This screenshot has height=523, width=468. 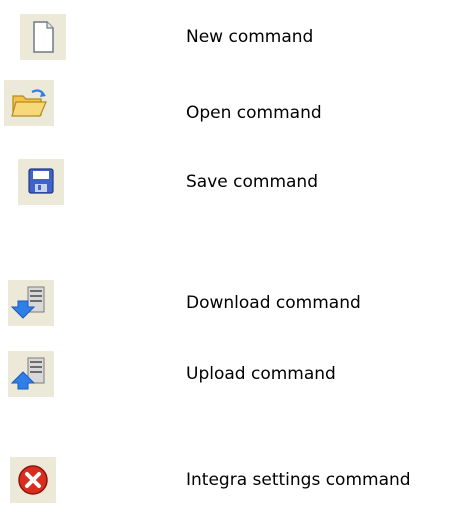 I want to click on command-row-download: Download command, so click(x=234, y=303).